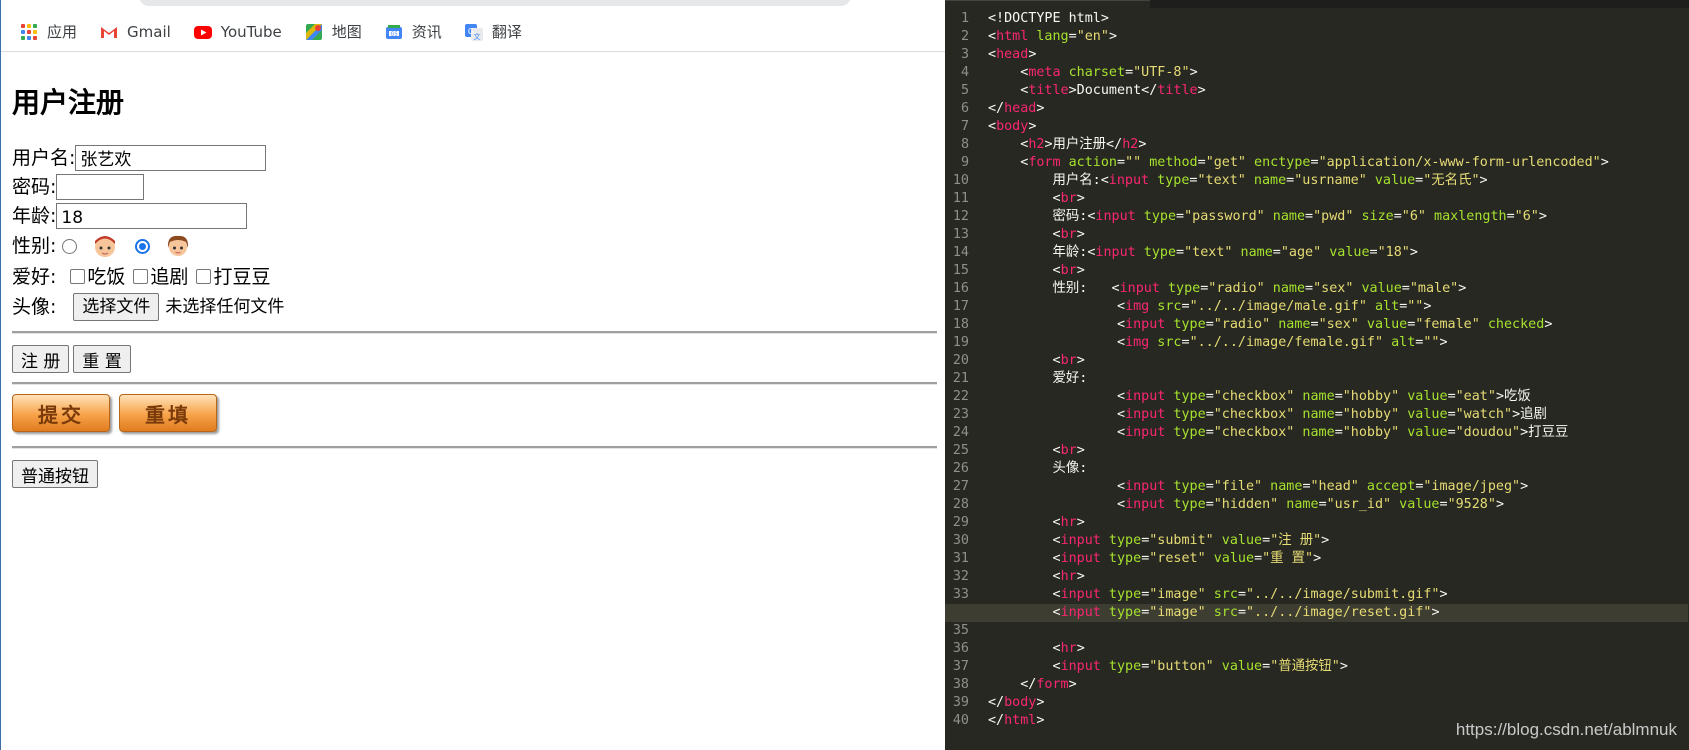 Image resolution: width=1689 pixels, height=750 pixels. Describe the element at coordinates (1338, 91) in the screenshot. I see `code-line: <title>Document</title>` at that location.